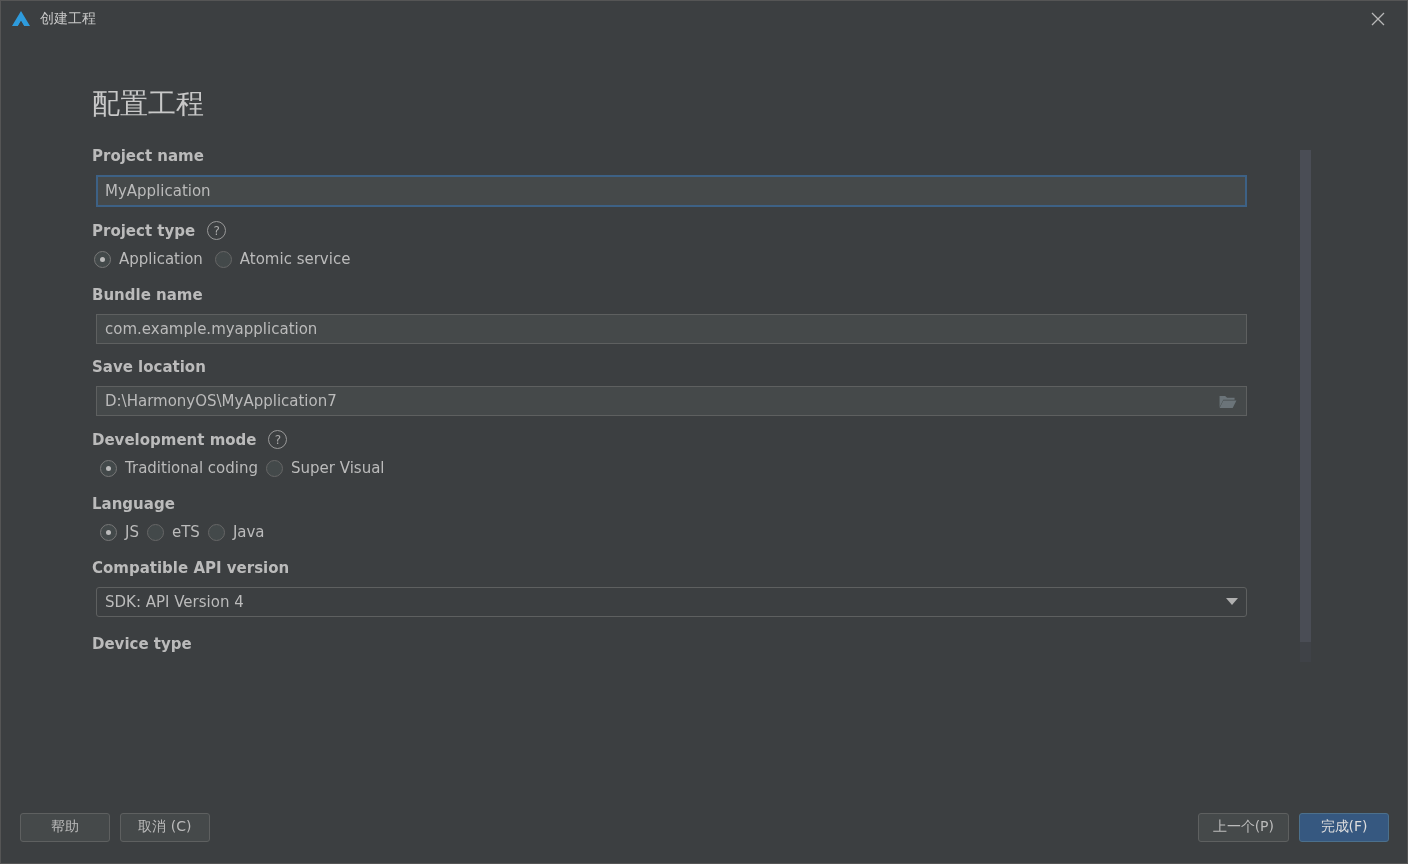 Image resolution: width=1408 pixels, height=864 pixels. Describe the element at coordinates (158, 191) in the screenshot. I see `field-value: MyApplication` at that location.